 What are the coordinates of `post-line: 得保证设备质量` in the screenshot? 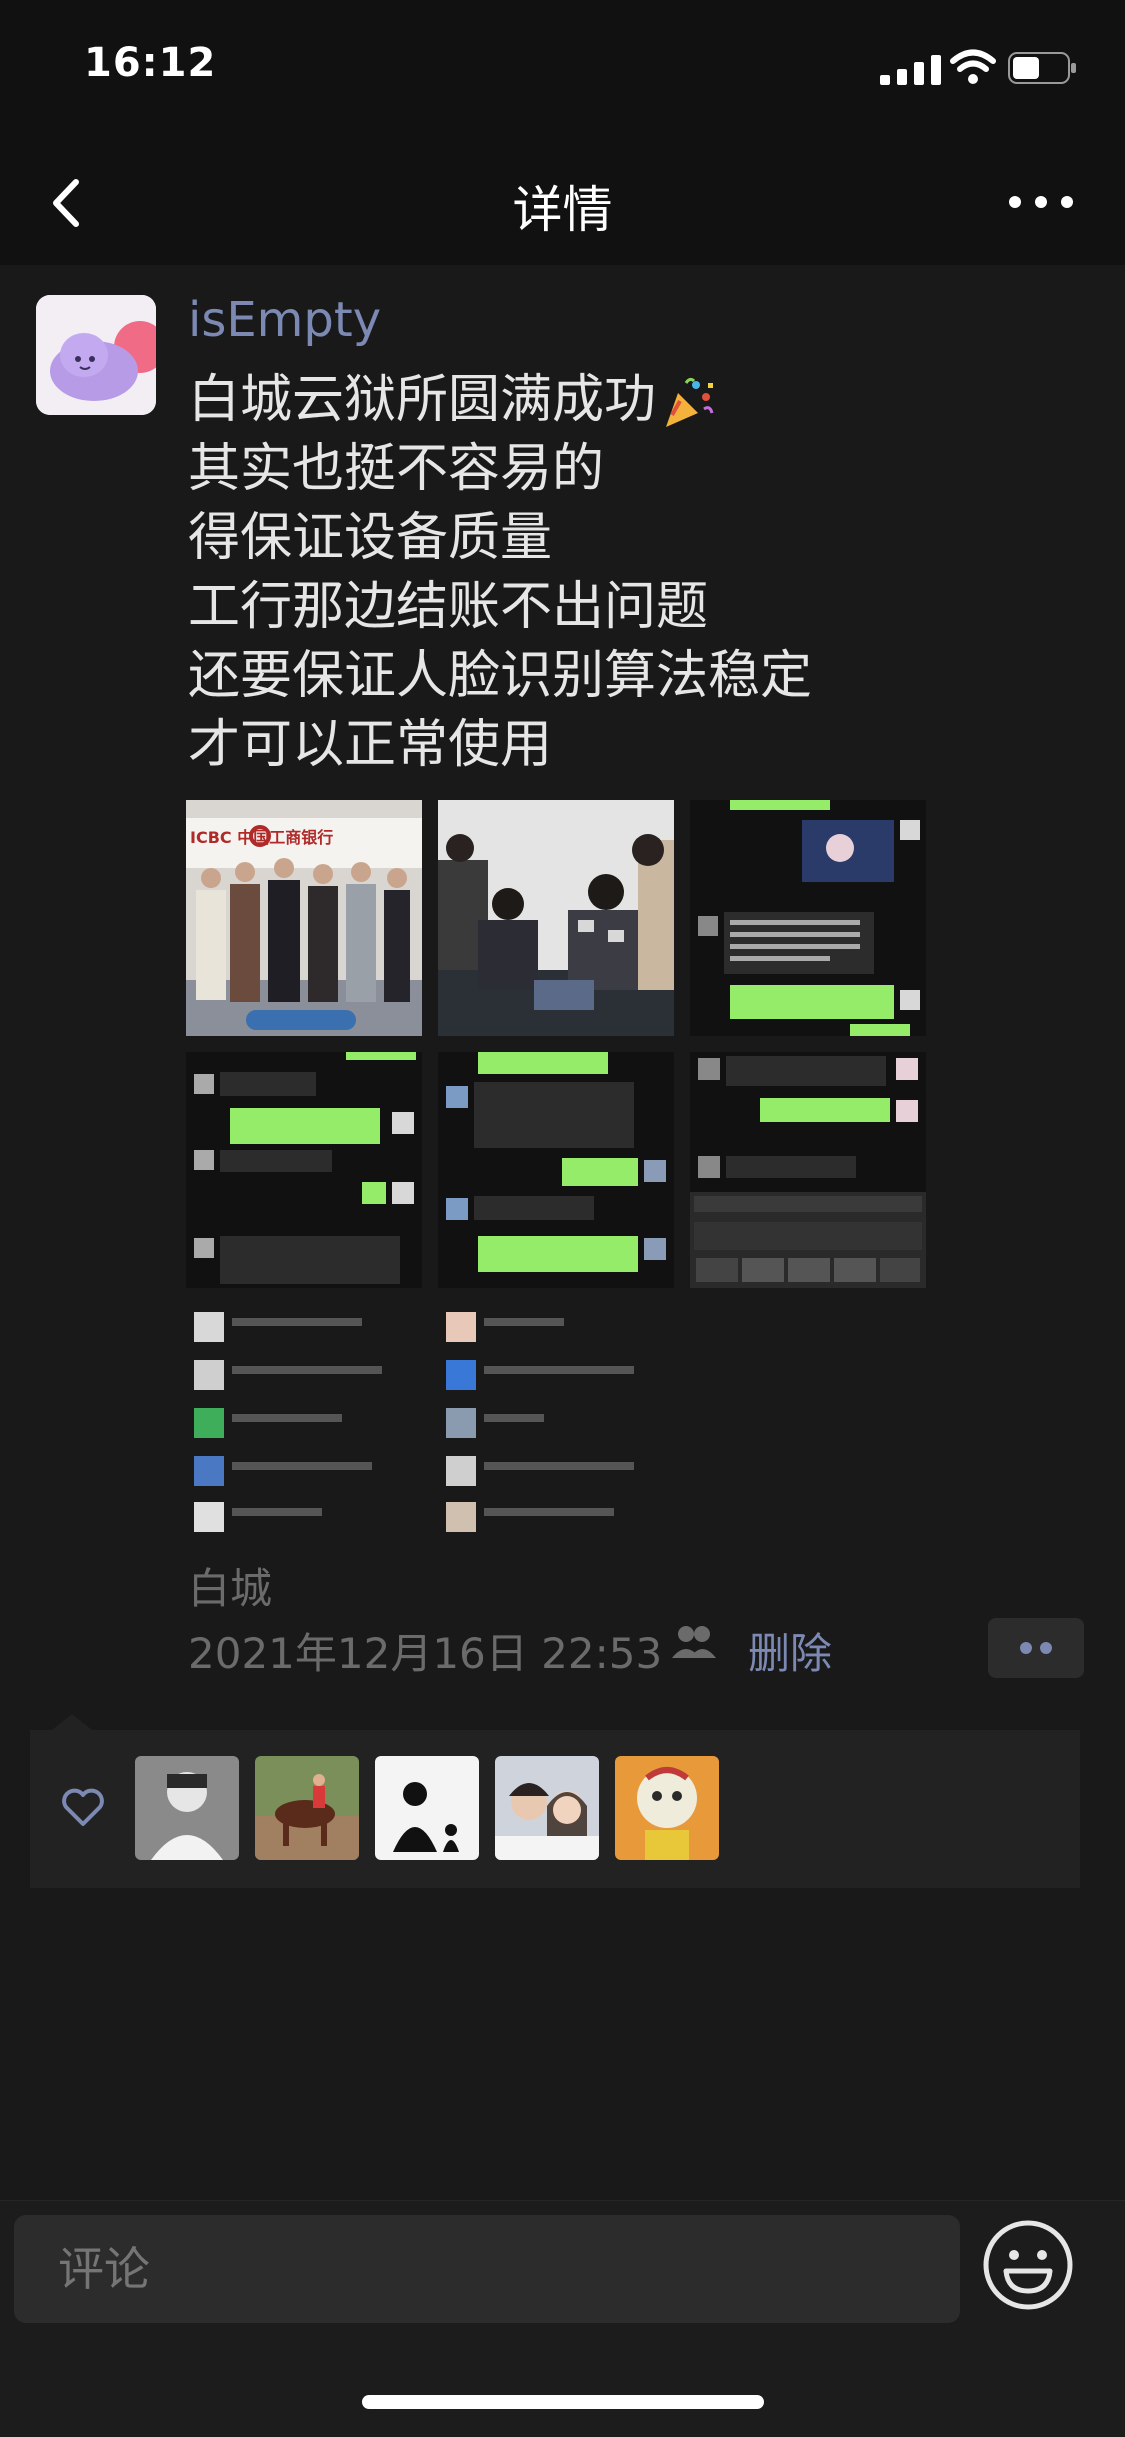 It's located at (370, 538).